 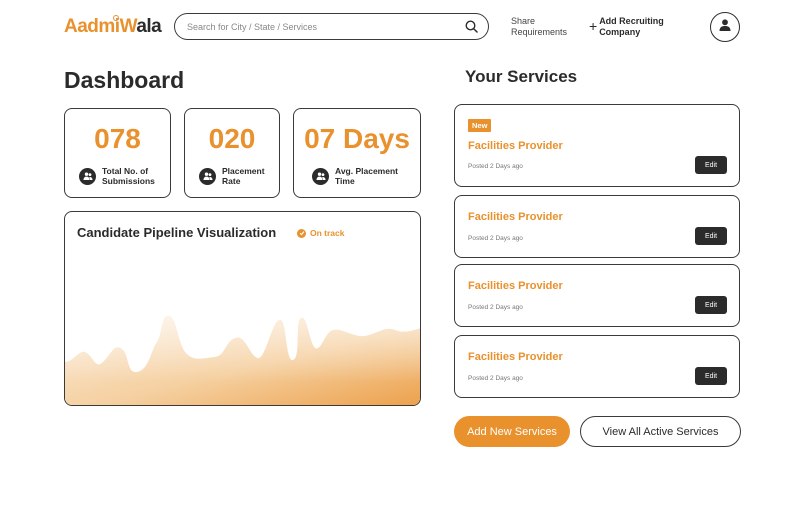 I want to click on stat-label: Total No. of Submissions, so click(x=128, y=176).